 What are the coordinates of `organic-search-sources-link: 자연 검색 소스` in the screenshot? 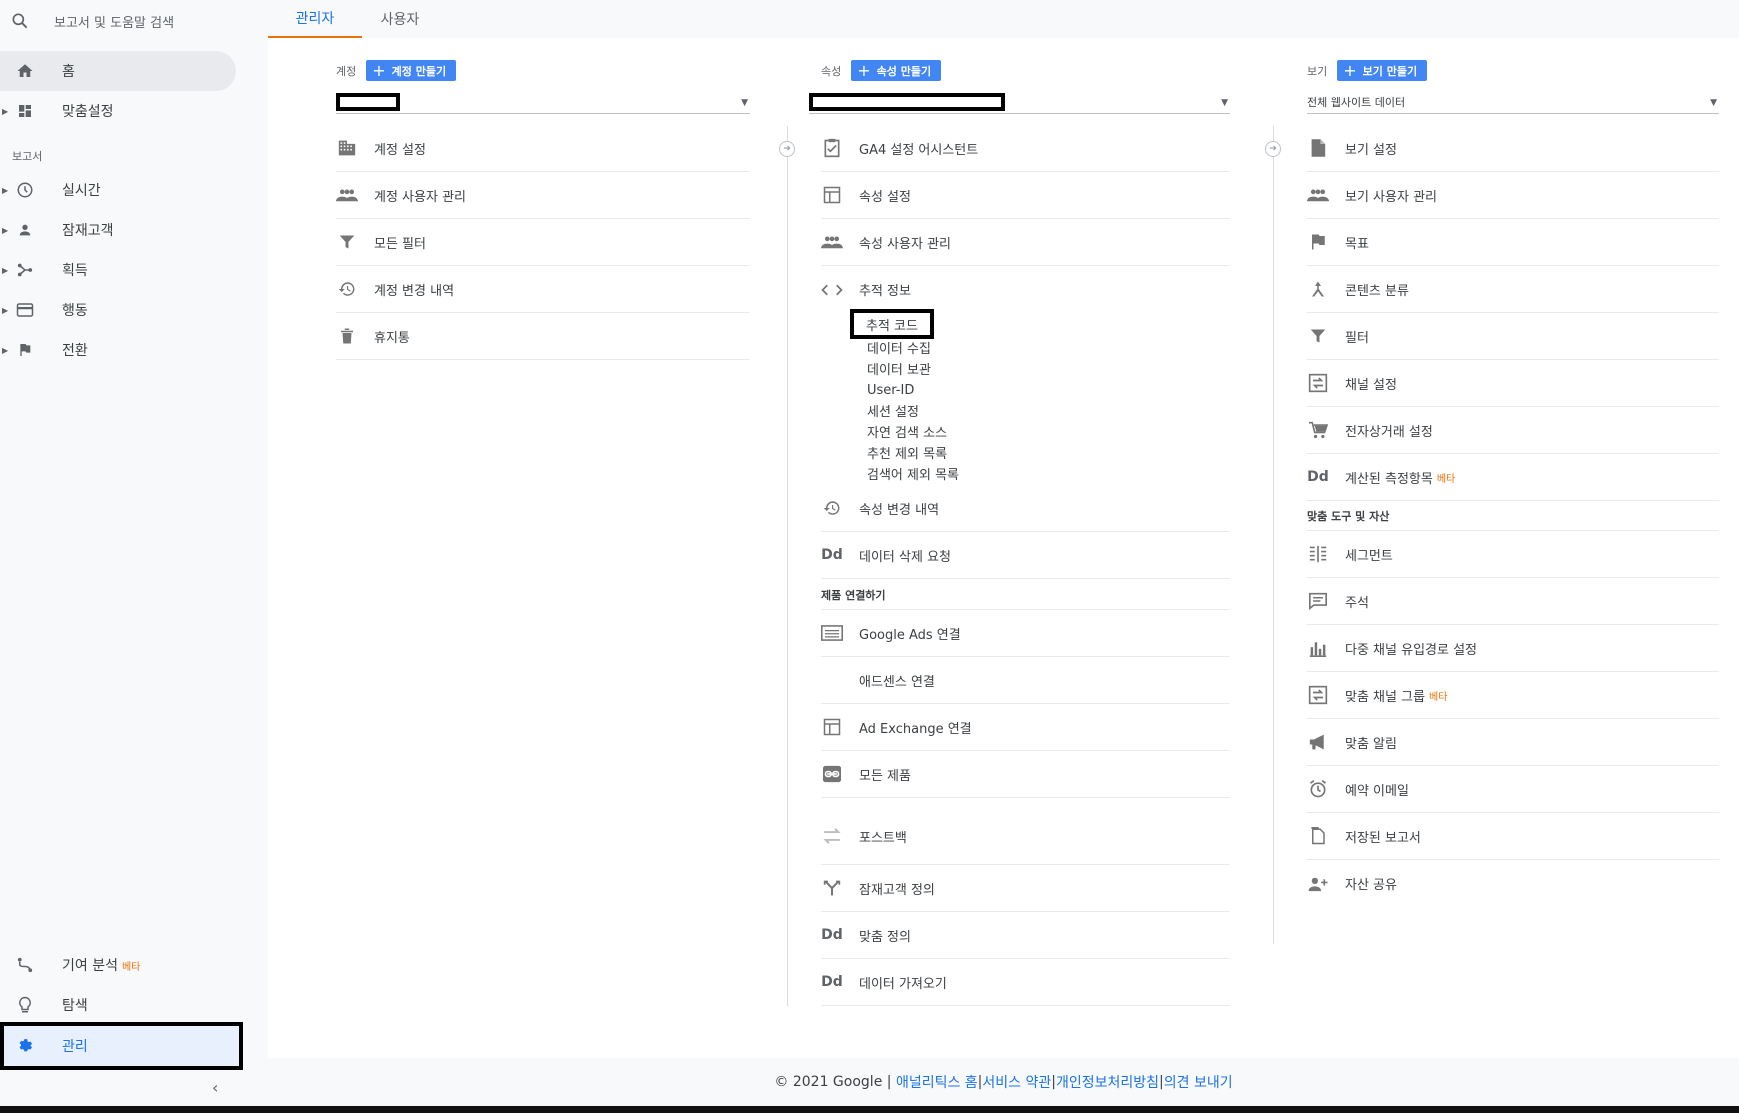 It's located at (907, 431).